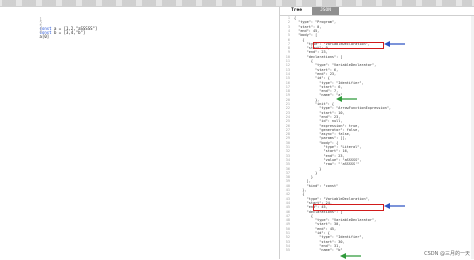  I want to click on browser-tabs, so click(237, 3).